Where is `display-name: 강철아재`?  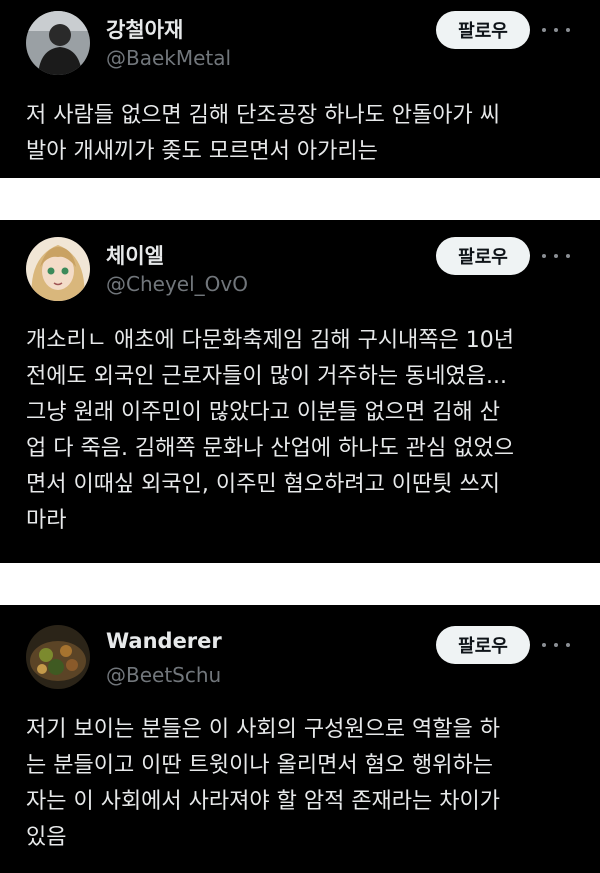 display-name: 강철아재 is located at coordinates (144, 29).